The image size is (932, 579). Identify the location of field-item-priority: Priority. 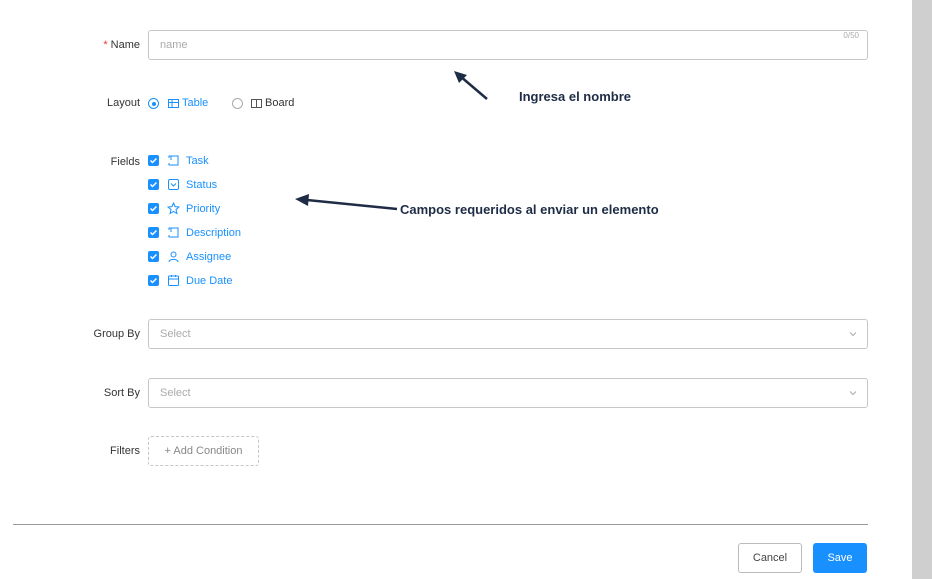
(193, 208).